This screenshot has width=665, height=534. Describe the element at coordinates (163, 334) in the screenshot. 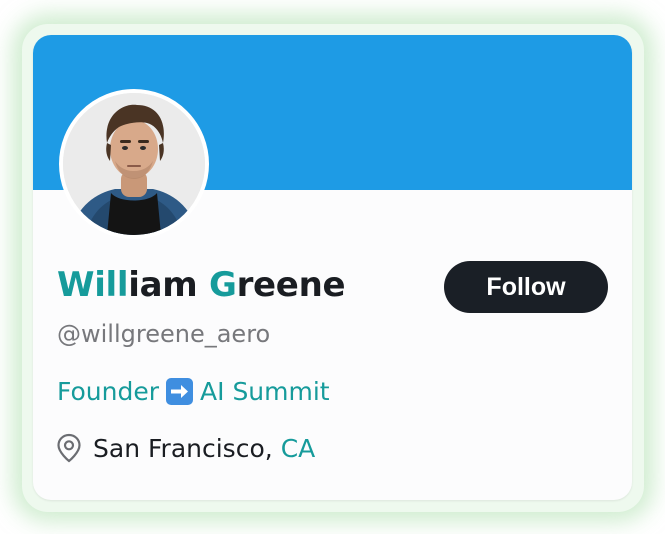

I see `profile-handle: @willgreene_aero` at that location.